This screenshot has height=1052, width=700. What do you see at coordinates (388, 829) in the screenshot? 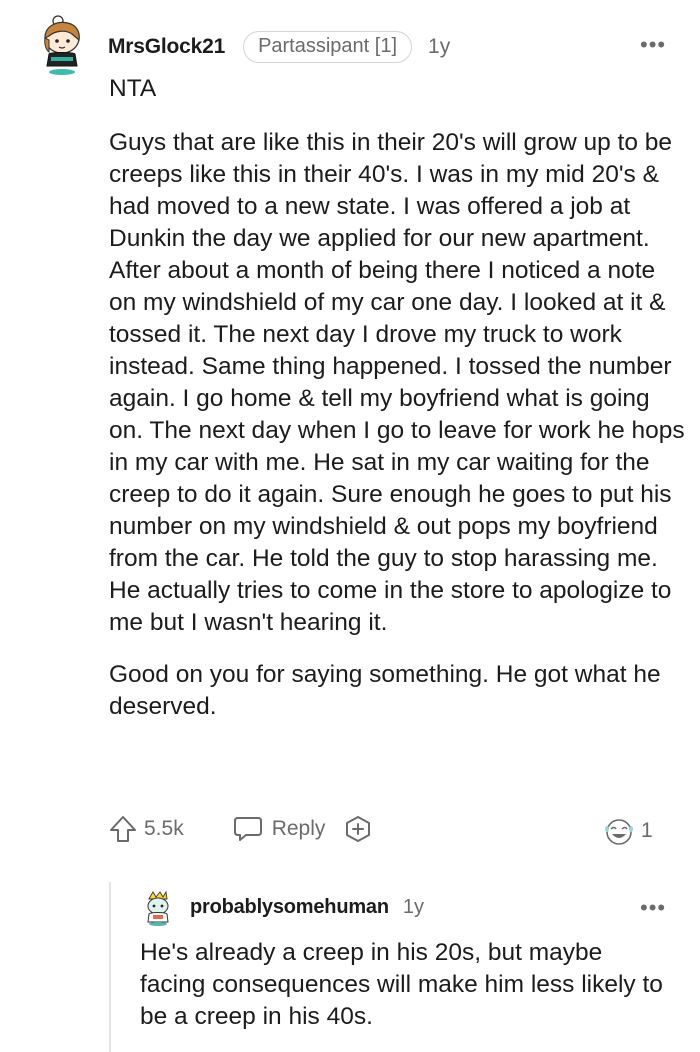
I see `comment-actions: 5.5k Reply` at bounding box center [388, 829].